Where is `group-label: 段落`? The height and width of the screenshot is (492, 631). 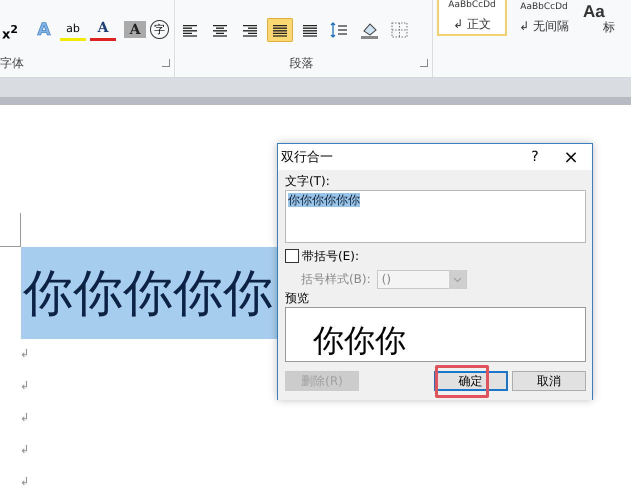
group-label: 段落 is located at coordinates (301, 63).